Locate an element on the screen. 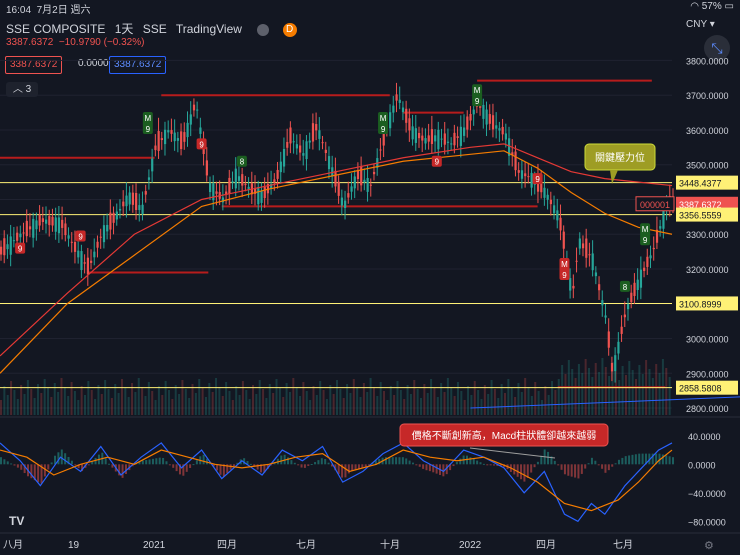  price-tick-label: 3200.0000 is located at coordinates (707, 270).